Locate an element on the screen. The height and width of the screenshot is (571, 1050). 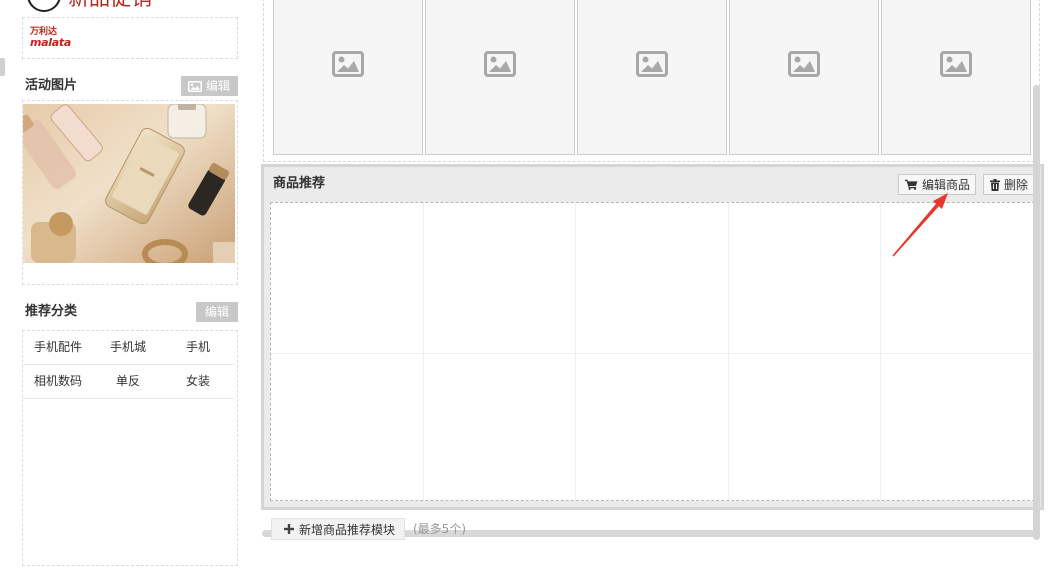
activity-image-edit-button: 编辑 is located at coordinates (209, 86).